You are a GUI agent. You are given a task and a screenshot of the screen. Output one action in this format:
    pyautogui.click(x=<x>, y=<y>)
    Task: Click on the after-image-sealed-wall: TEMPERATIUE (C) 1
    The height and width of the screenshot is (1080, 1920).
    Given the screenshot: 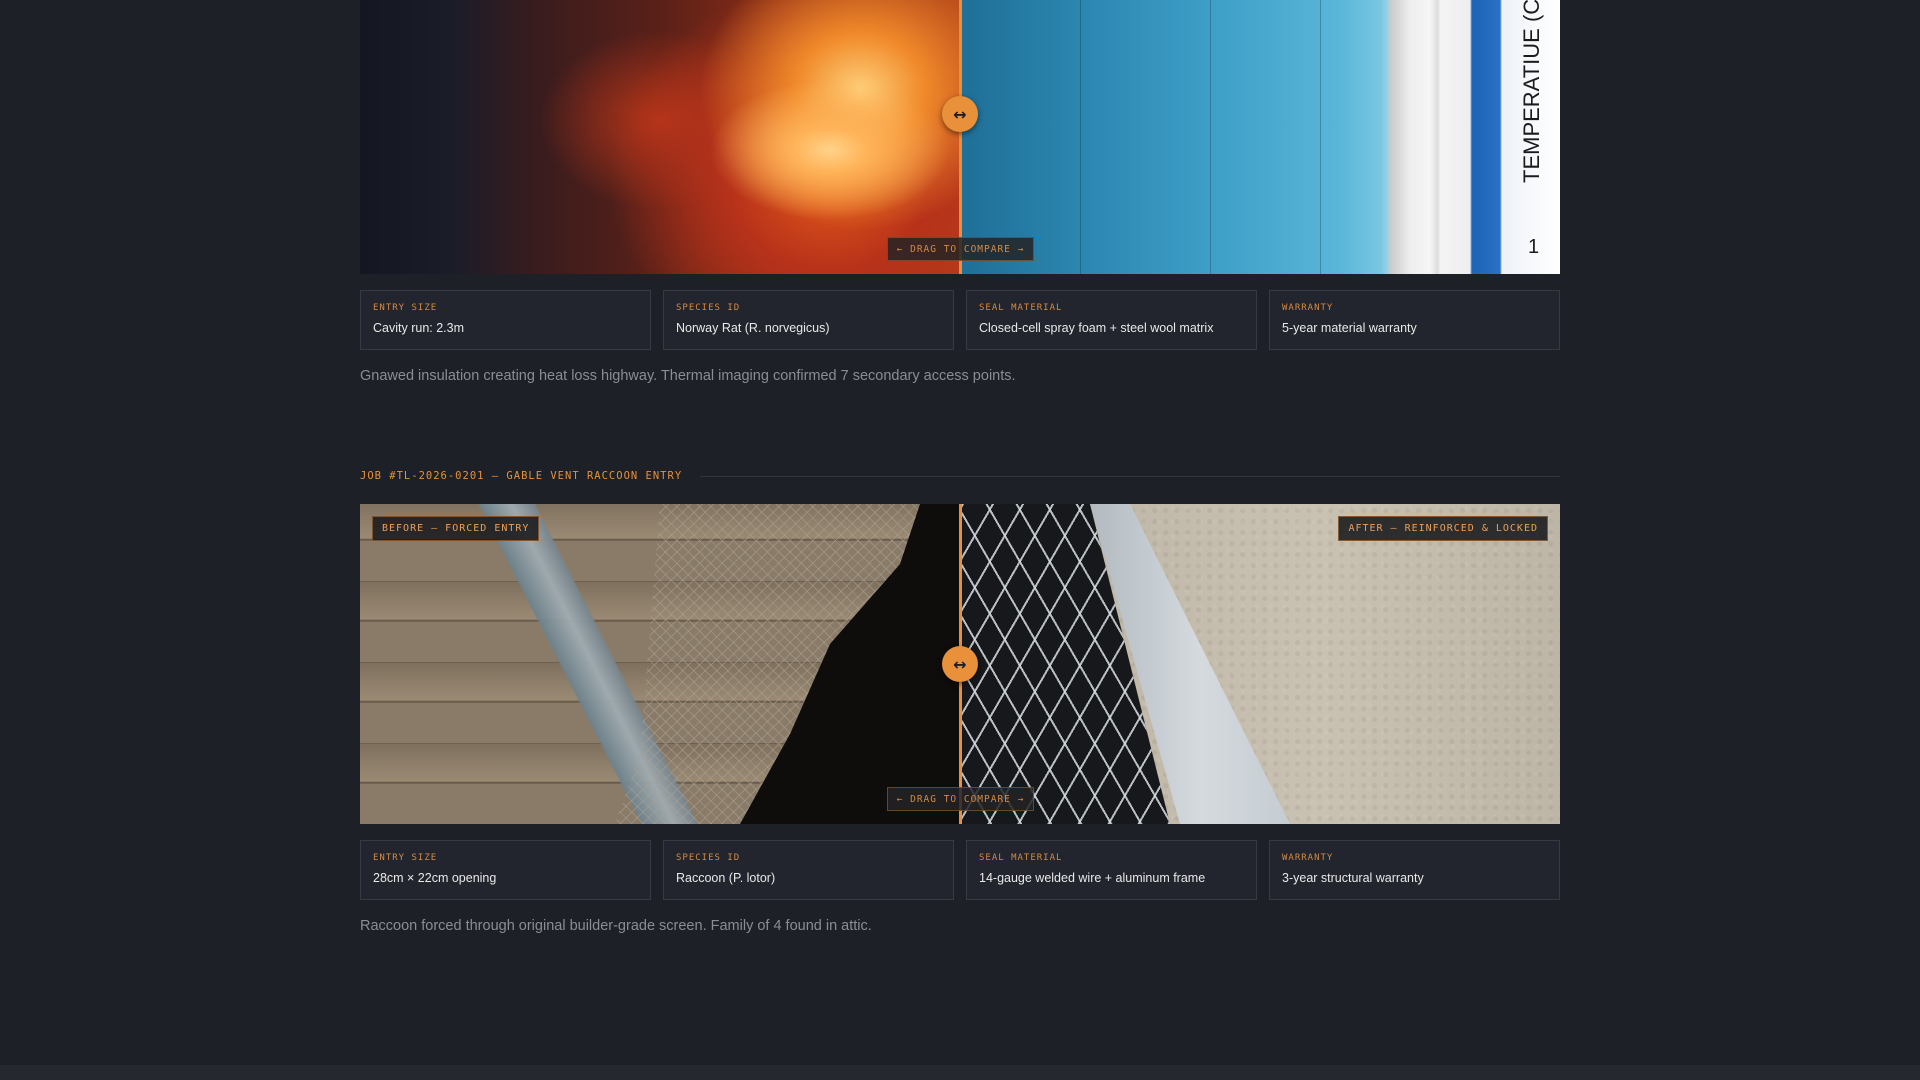 What is the action you would take?
    pyautogui.click(x=1260, y=137)
    